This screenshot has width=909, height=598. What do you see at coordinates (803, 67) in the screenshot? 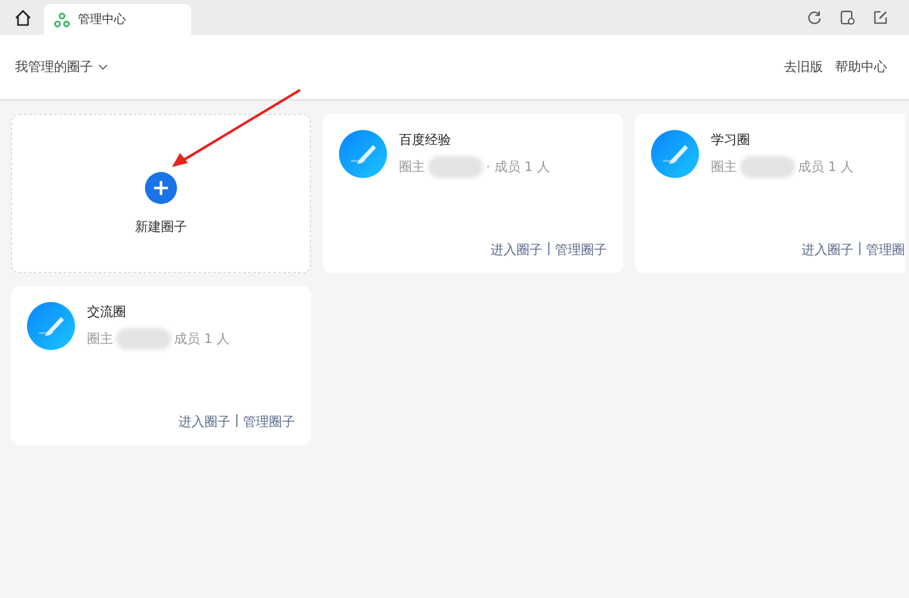
I see `header-link: 去旧版` at bounding box center [803, 67].